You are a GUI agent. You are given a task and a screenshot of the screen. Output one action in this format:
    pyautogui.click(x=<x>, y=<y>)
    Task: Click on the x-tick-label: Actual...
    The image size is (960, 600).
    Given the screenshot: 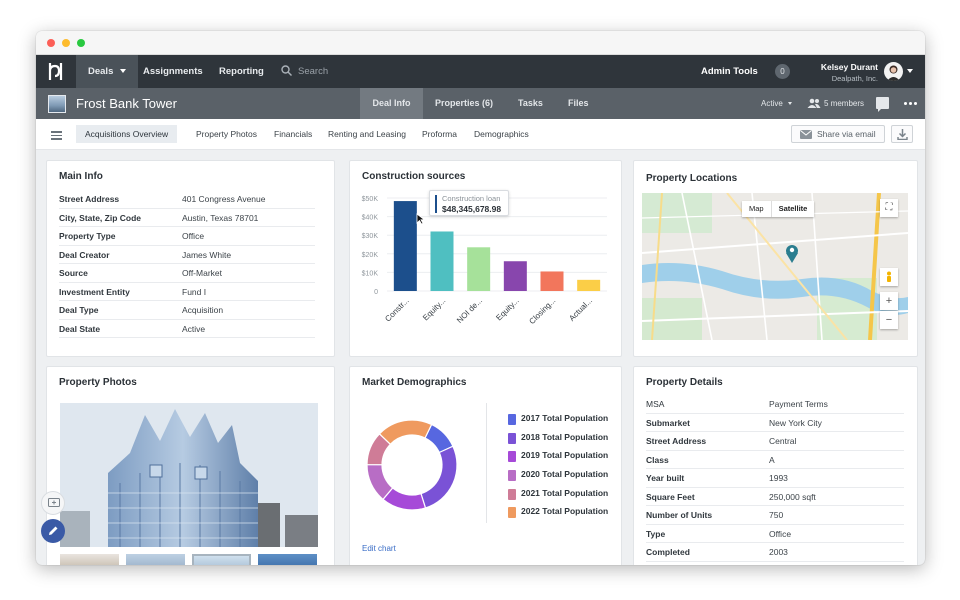 What is the action you would take?
    pyautogui.click(x=580, y=309)
    